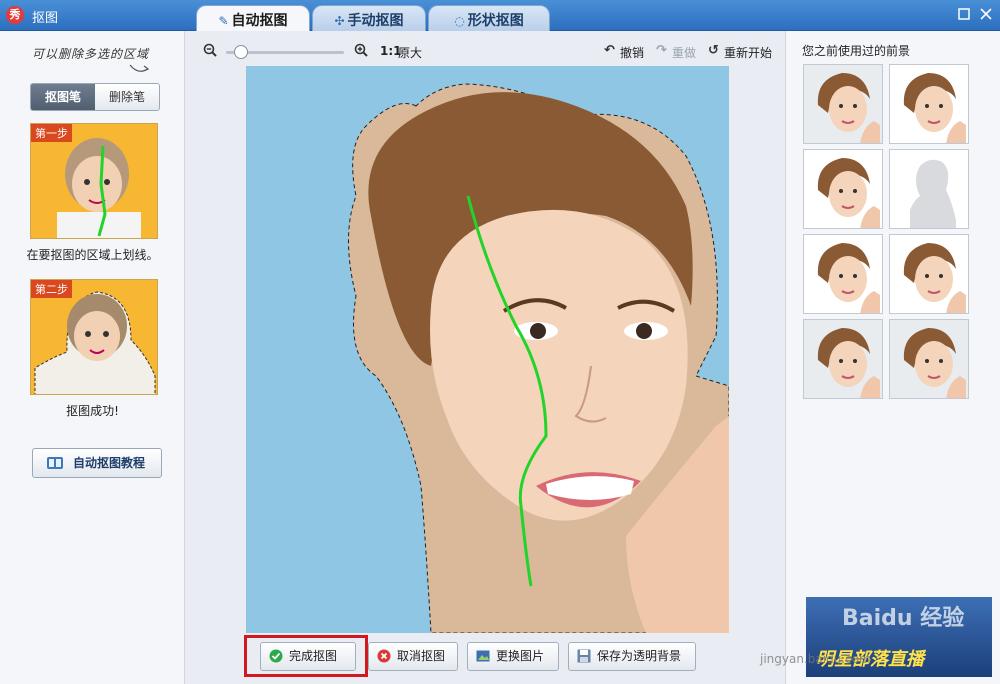 The image size is (1000, 684). I want to click on zoom-out-icon, so click(210, 50).